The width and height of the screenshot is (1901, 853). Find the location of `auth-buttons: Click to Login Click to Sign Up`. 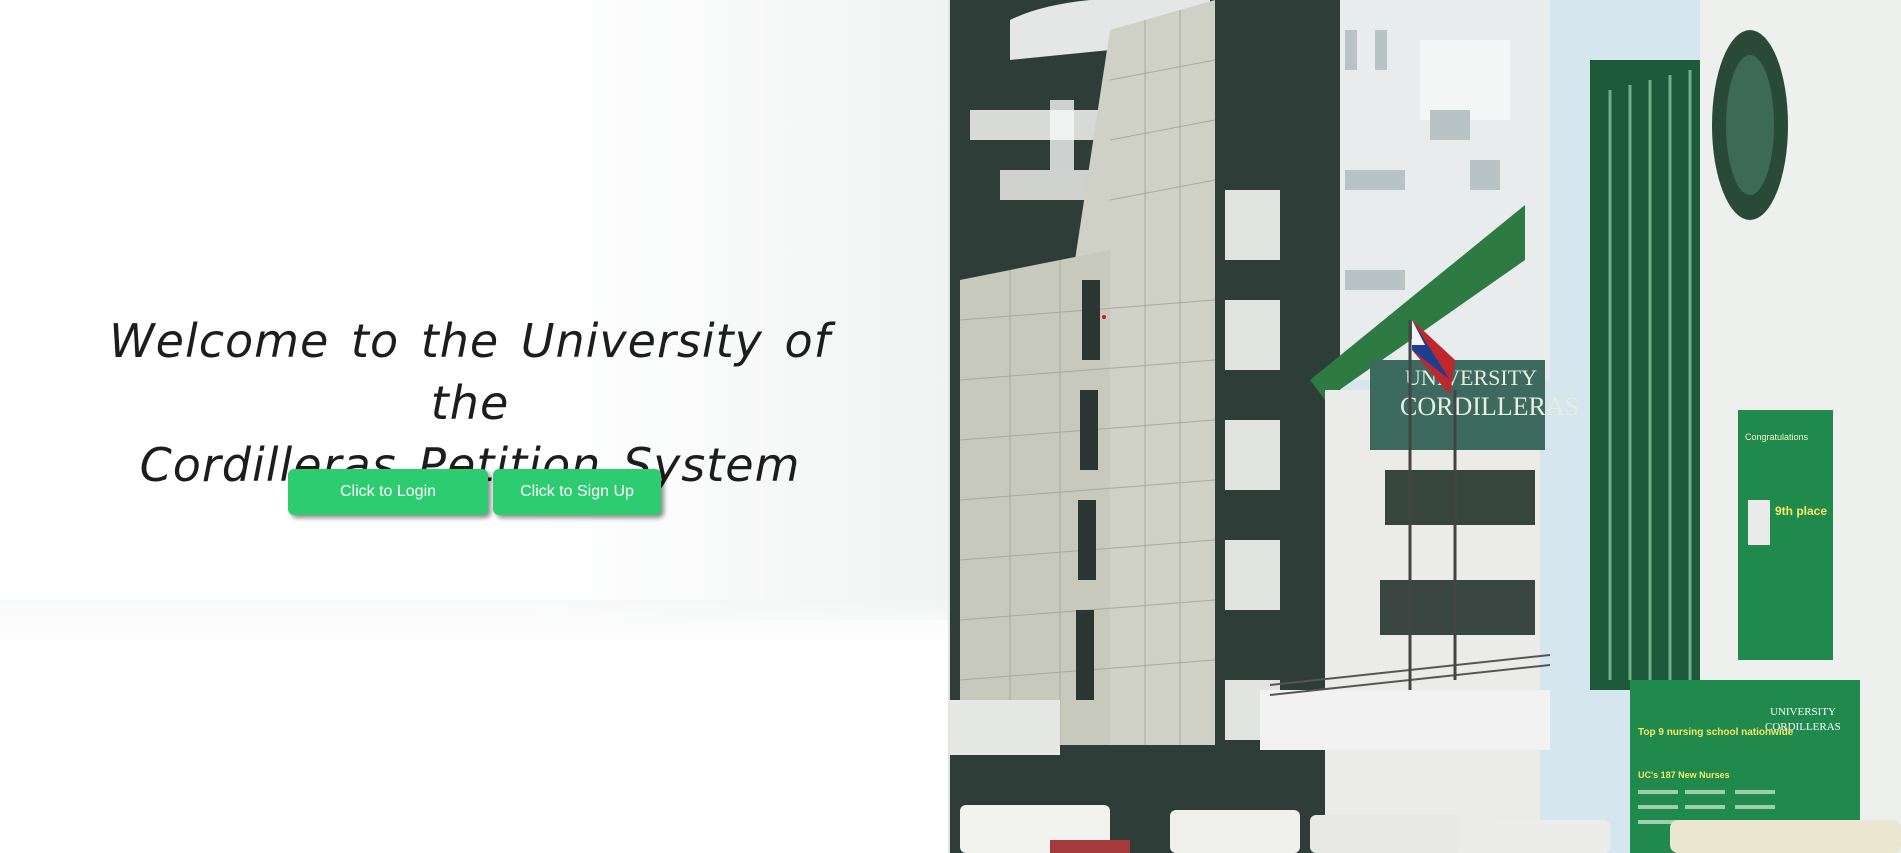

auth-buttons: Click to Login Click to Sign Up is located at coordinates (474, 492).